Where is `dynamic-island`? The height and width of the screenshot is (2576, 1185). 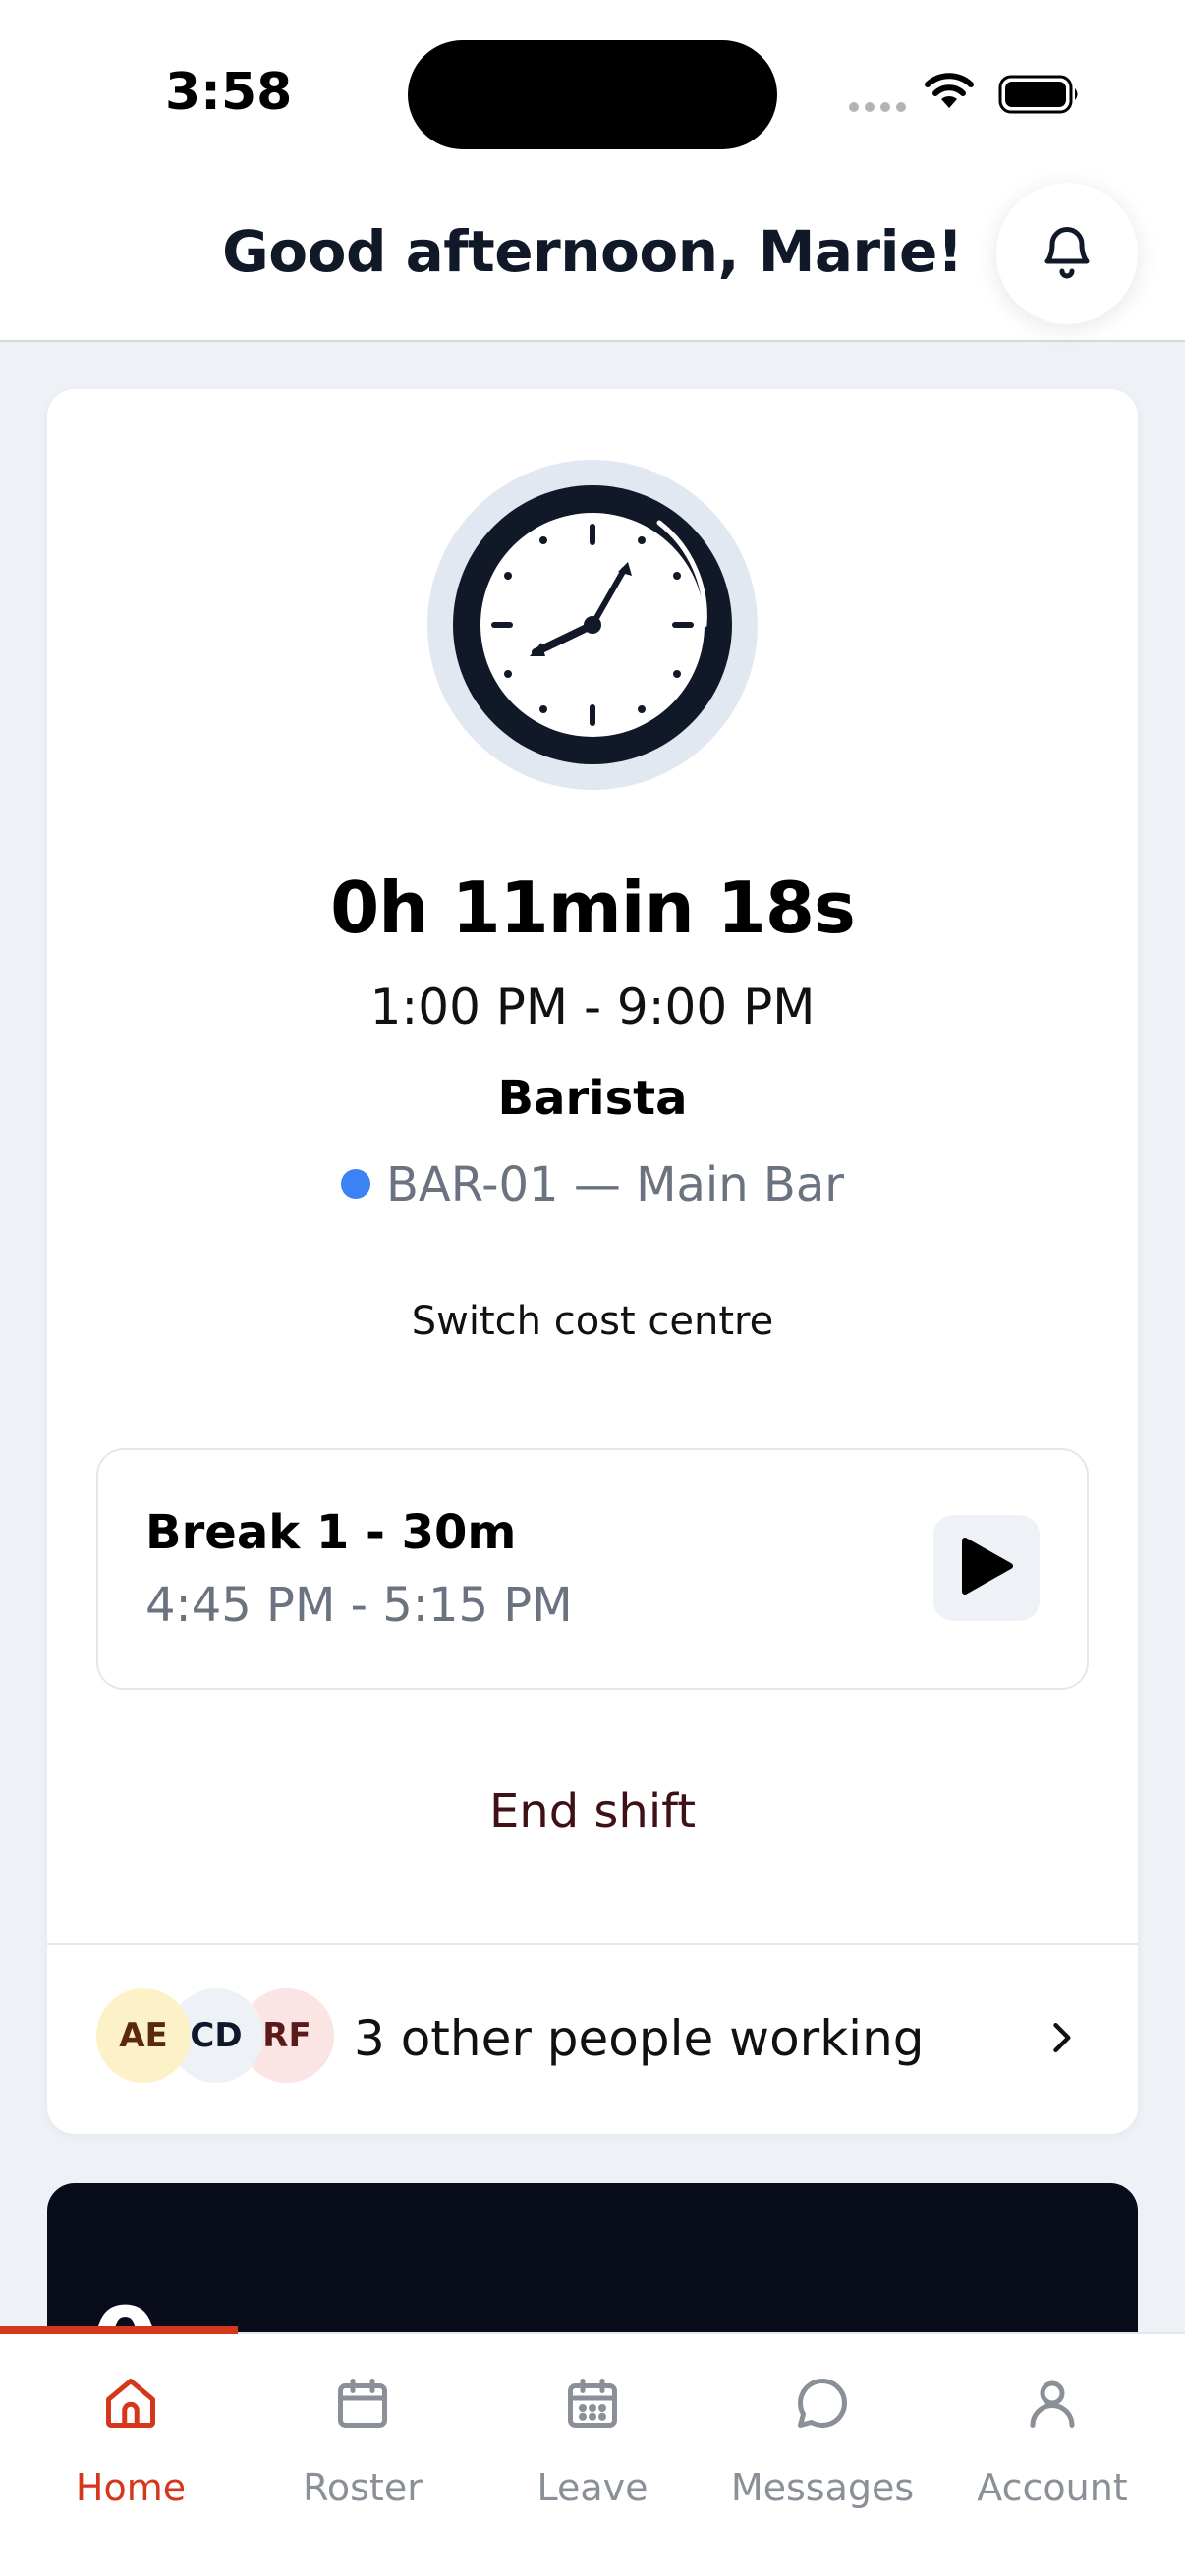 dynamic-island is located at coordinates (592, 94).